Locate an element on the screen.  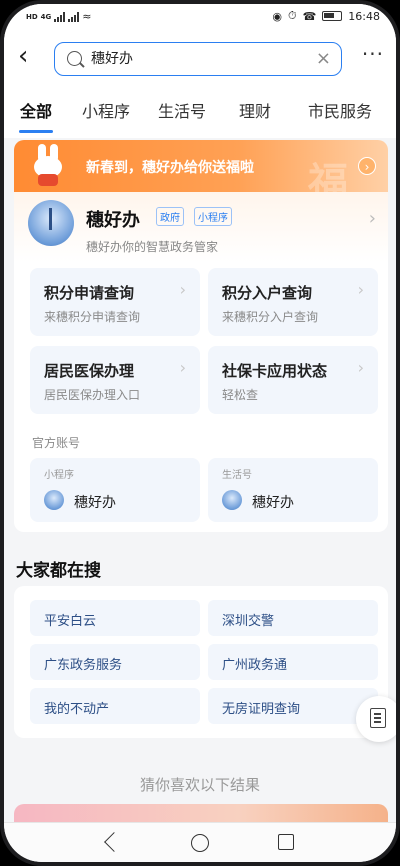
app-description: 穗好办你的智慧政务管家 is located at coordinates (152, 247).